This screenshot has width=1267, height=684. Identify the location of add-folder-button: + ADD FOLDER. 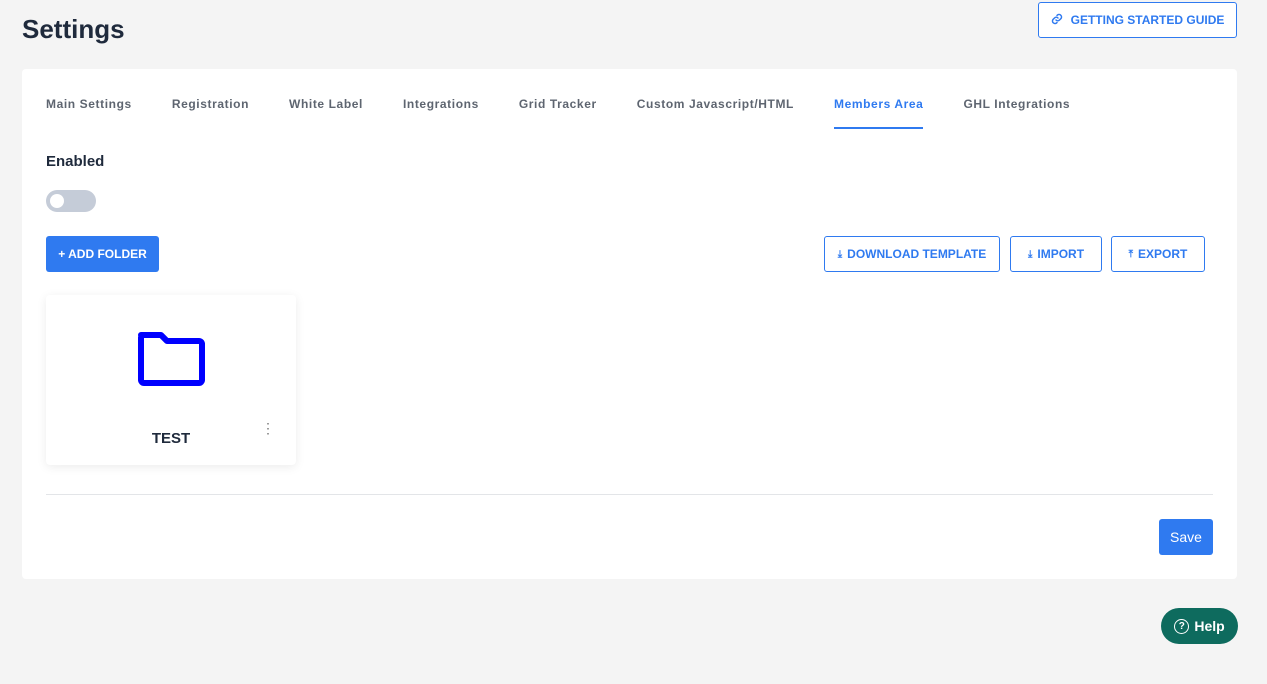
(102, 254).